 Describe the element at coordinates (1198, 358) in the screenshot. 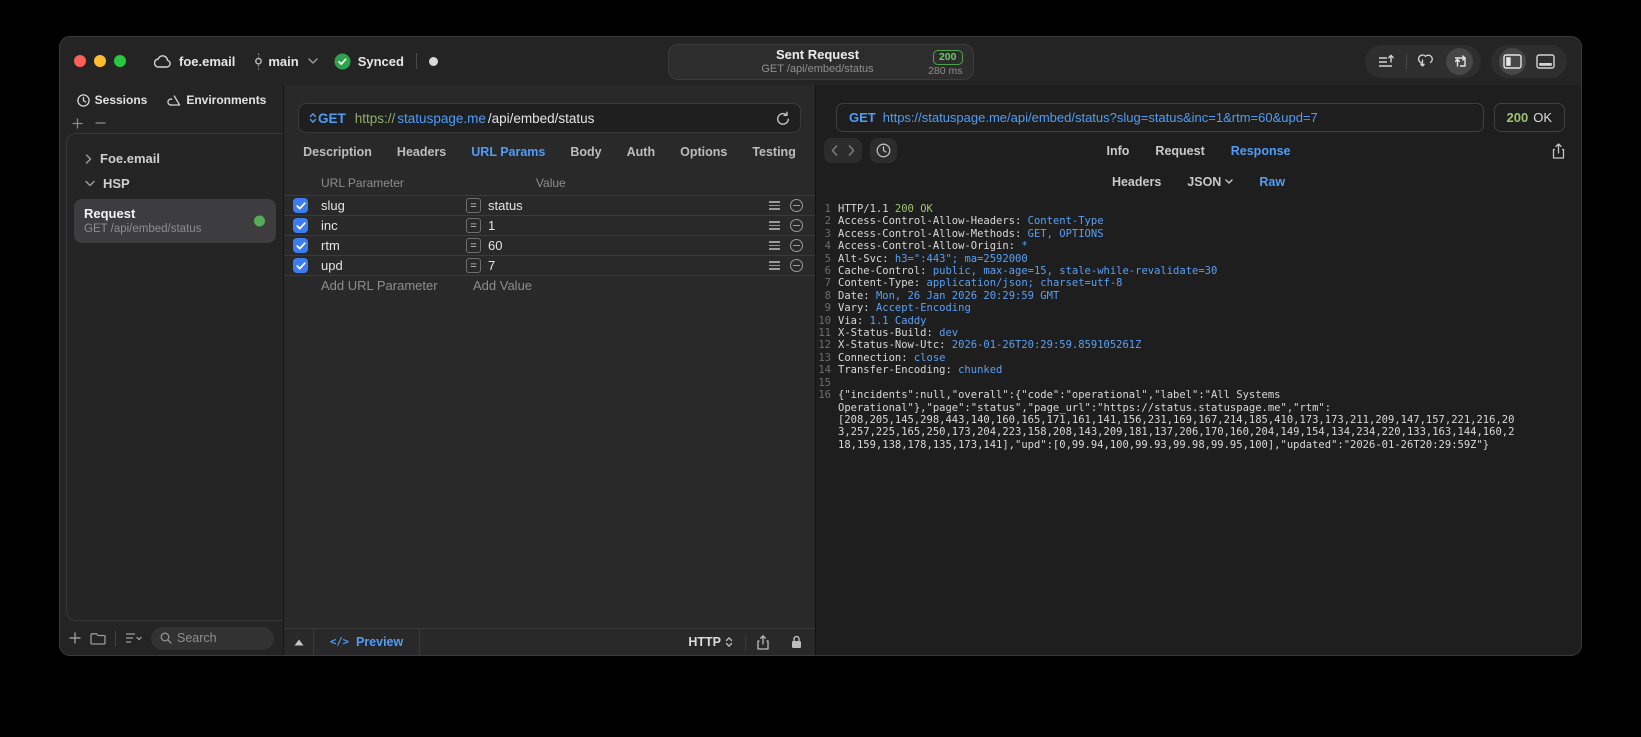

I see `response-line: 13 Connection: close` at that location.